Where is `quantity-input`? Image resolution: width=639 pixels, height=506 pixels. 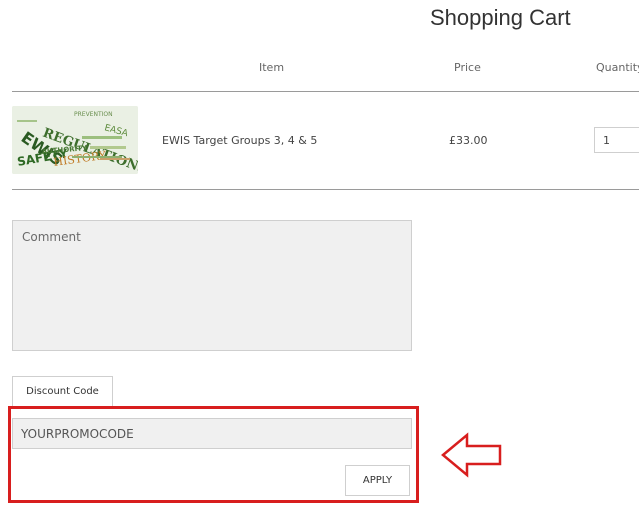 quantity-input is located at coordinates (616, 140).